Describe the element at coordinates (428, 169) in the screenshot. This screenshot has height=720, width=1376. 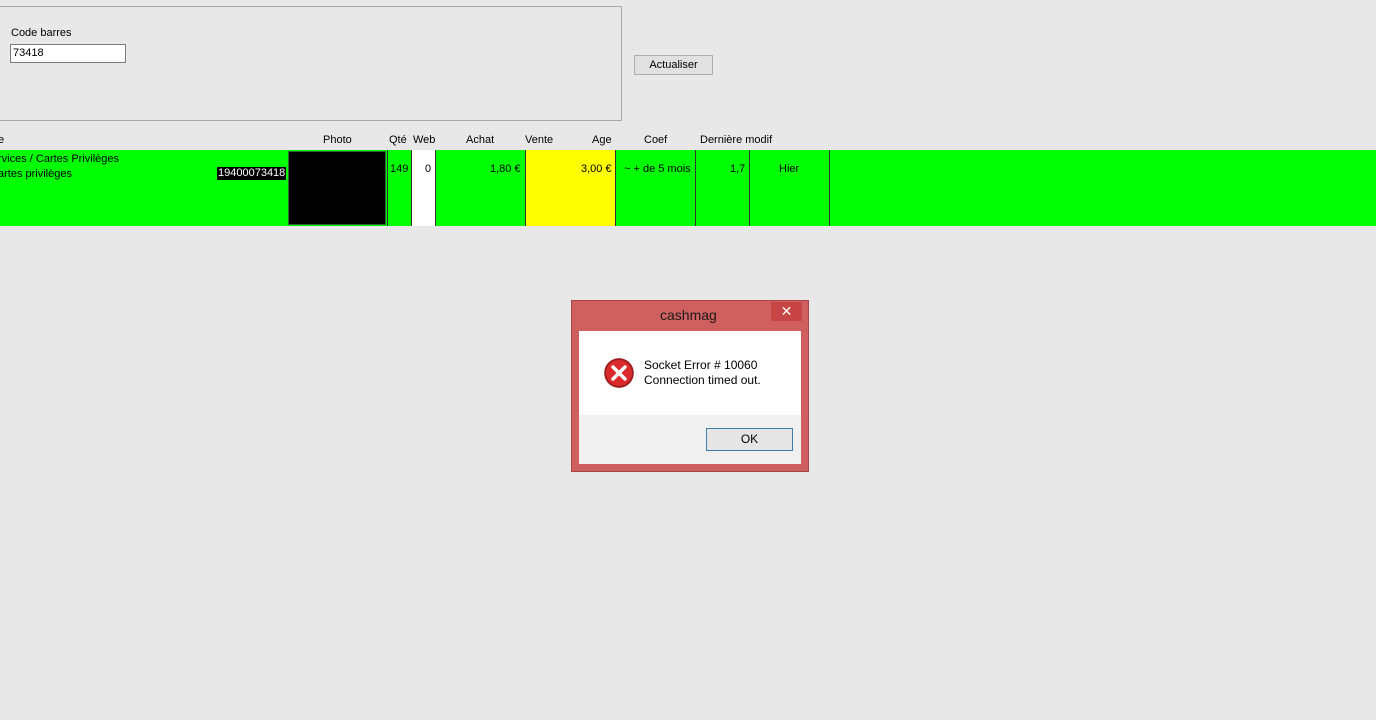
I see `row-web: 0` at that location.